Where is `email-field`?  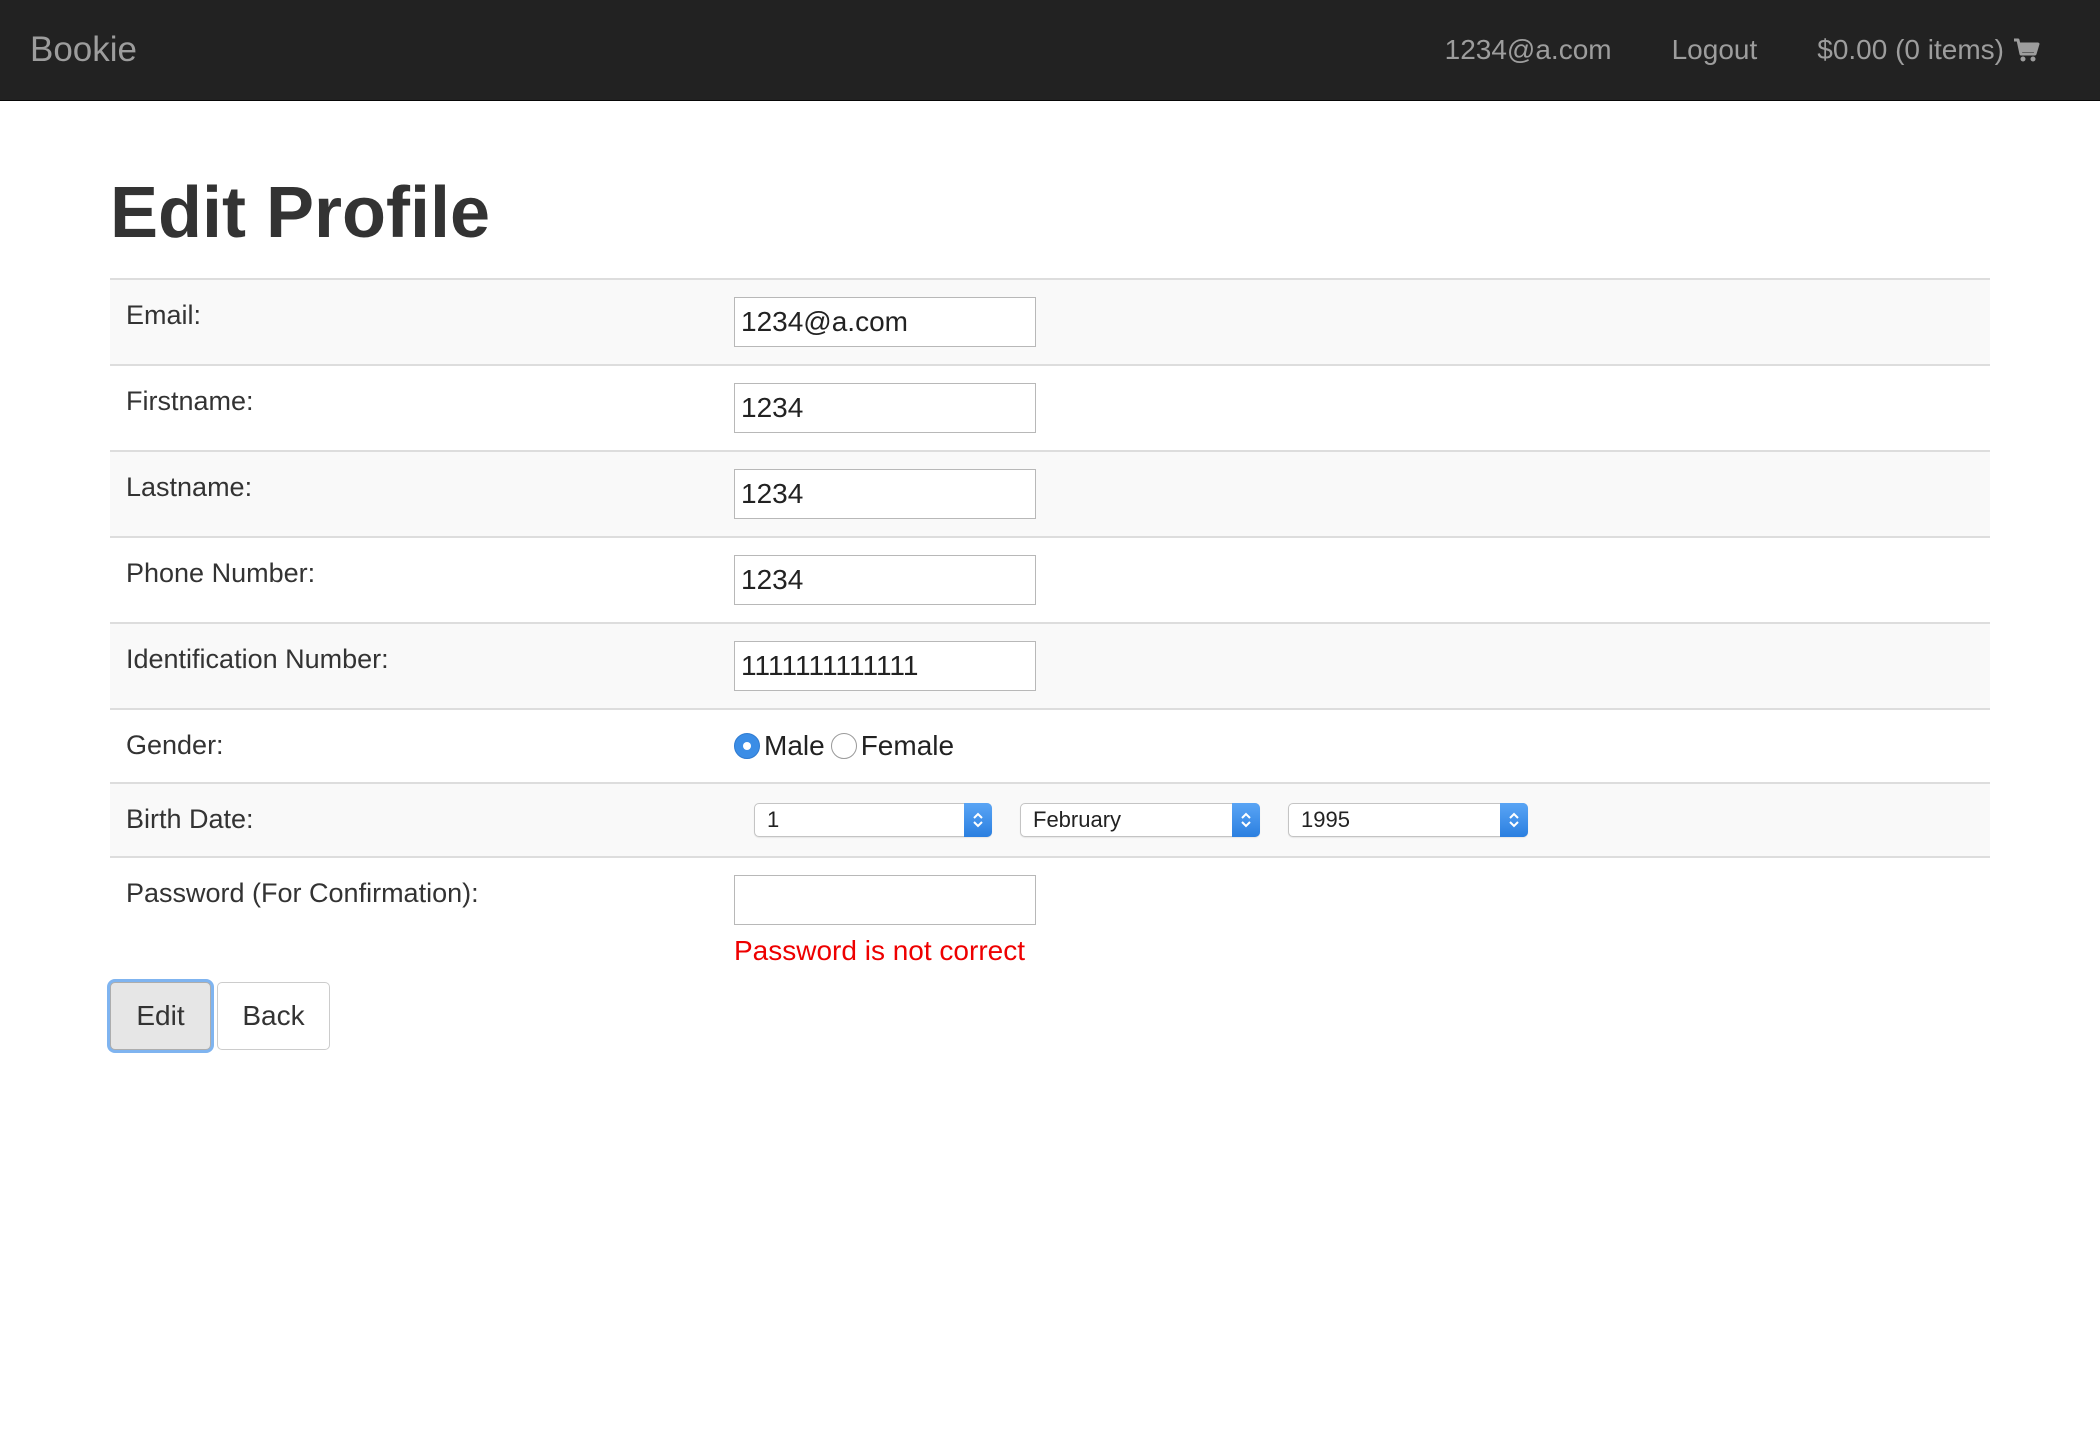 email-field is located at coordinates (885, 322).